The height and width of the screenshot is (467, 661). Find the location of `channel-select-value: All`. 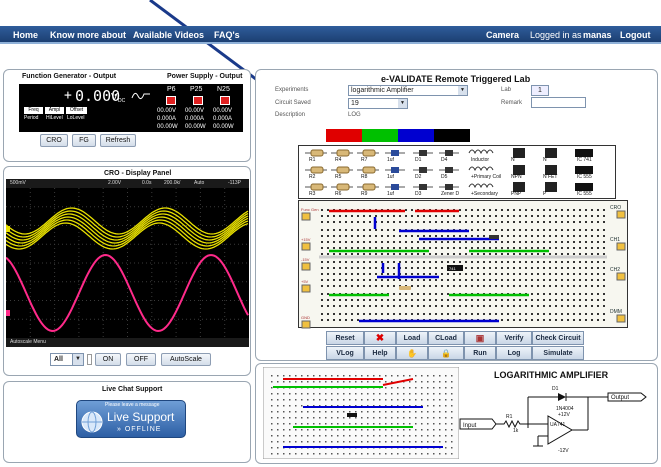

channel-select-value: All is located at coordinates (58, 359).